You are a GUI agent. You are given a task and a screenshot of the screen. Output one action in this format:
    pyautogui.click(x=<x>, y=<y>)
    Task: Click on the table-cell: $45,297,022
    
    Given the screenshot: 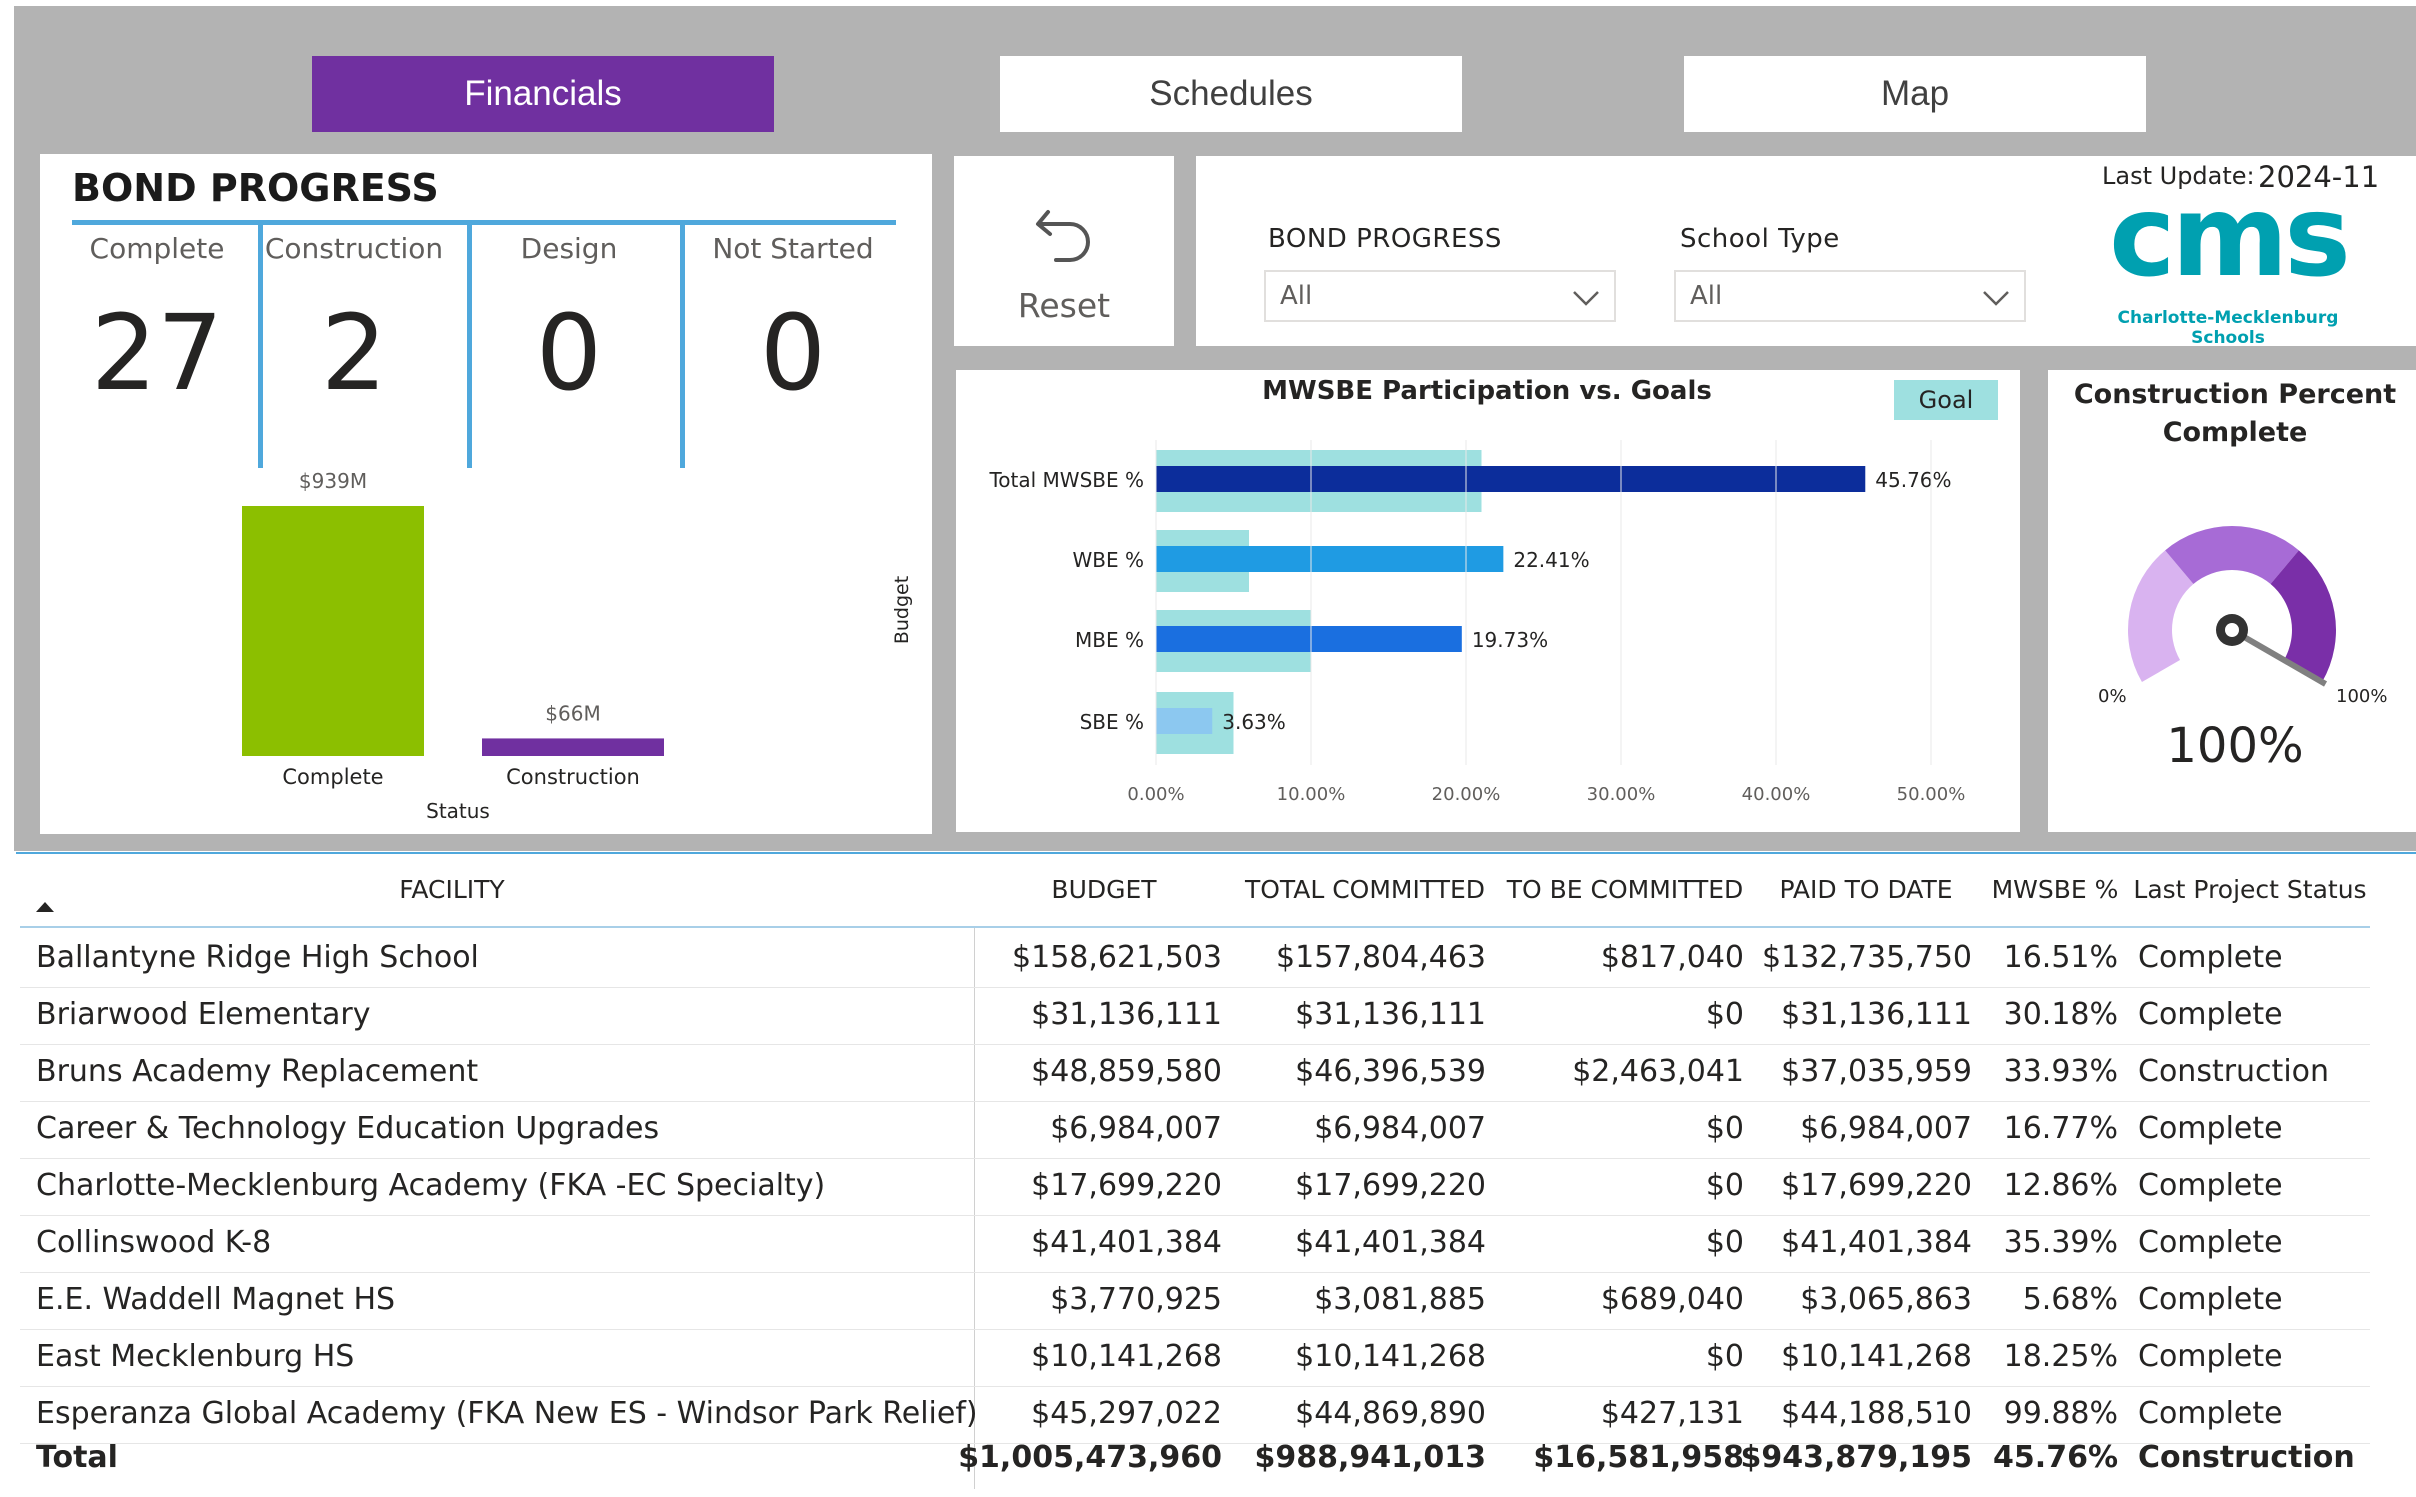 What is the action you would take?
    pyautogui.click(x=1126, y=1413)
    